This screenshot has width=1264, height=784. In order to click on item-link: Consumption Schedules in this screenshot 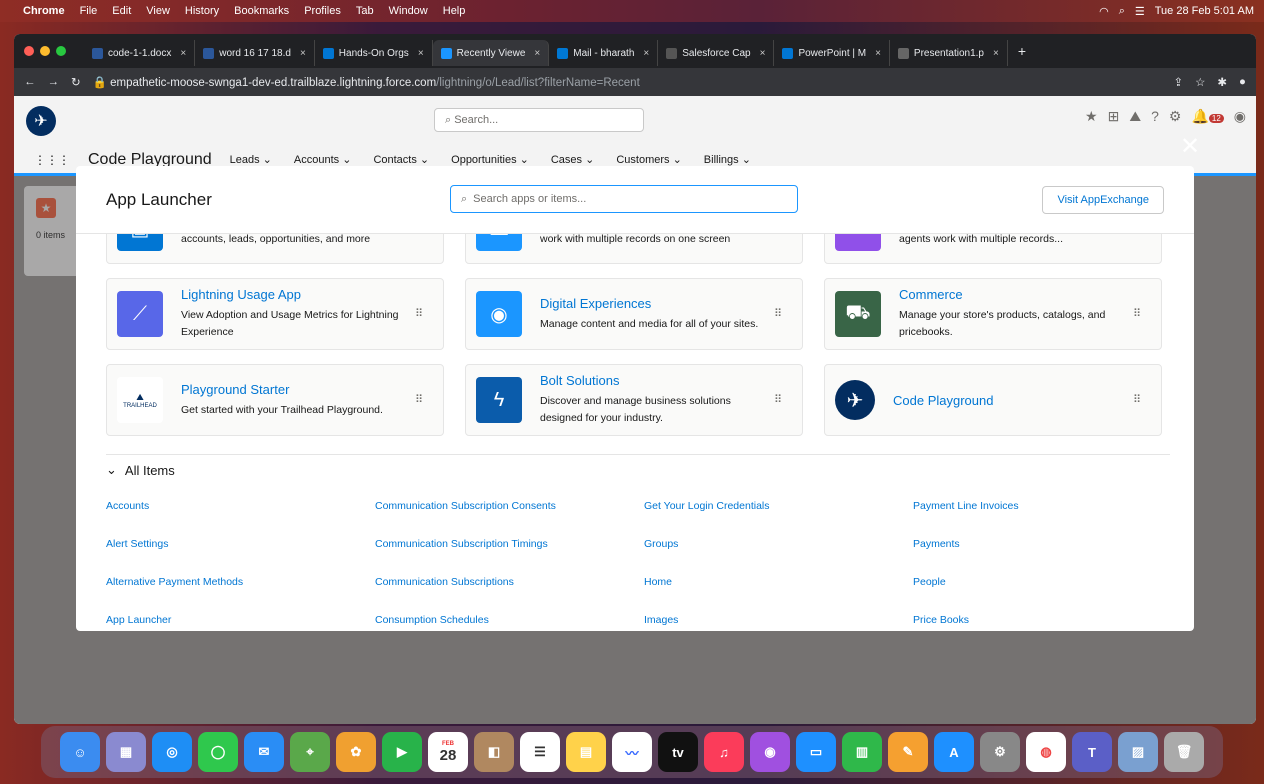, I will do `click(432, 620)`.